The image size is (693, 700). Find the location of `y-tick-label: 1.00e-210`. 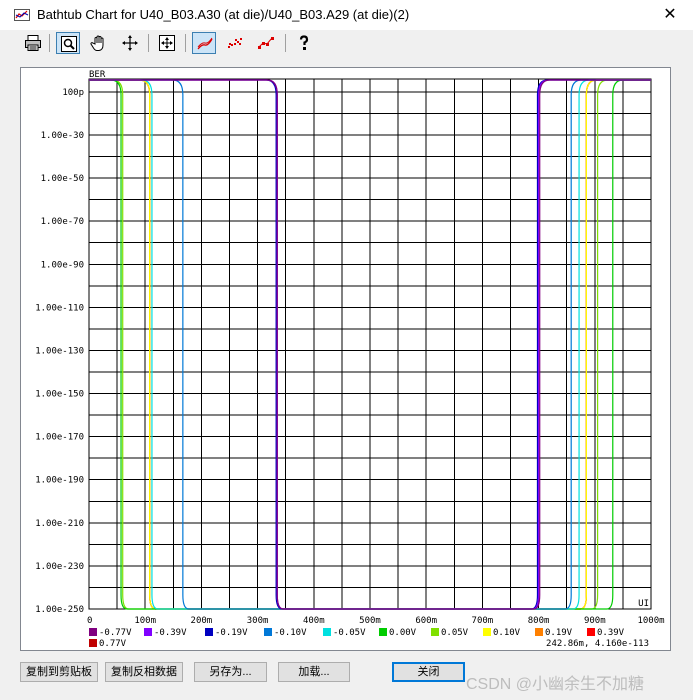

y-tick-label: 1.00e-210 is located at coordinates (59, 524).